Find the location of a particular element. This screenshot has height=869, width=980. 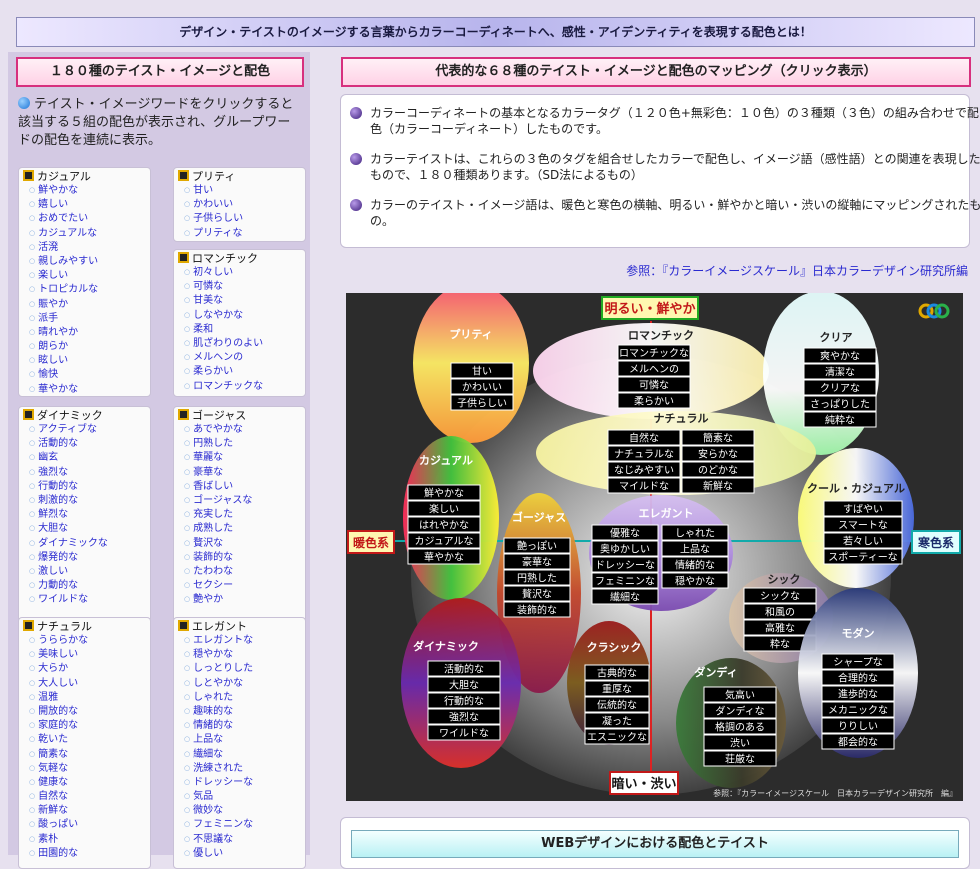

word-label: 格調のある is located at coordinates (740, 727).